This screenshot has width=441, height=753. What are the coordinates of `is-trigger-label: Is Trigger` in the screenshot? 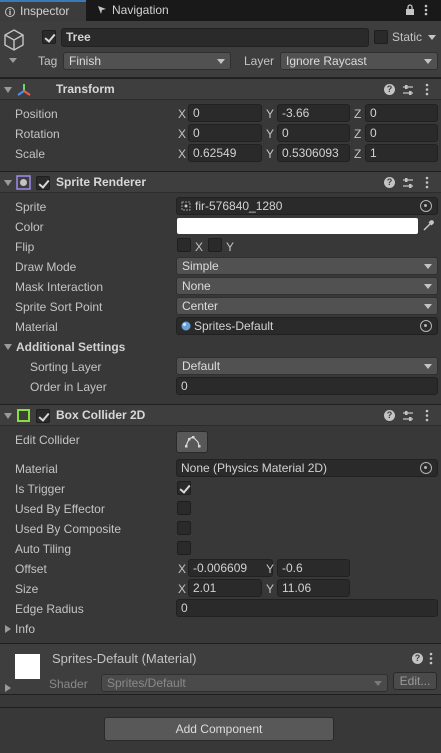 It's located at (40, 489).